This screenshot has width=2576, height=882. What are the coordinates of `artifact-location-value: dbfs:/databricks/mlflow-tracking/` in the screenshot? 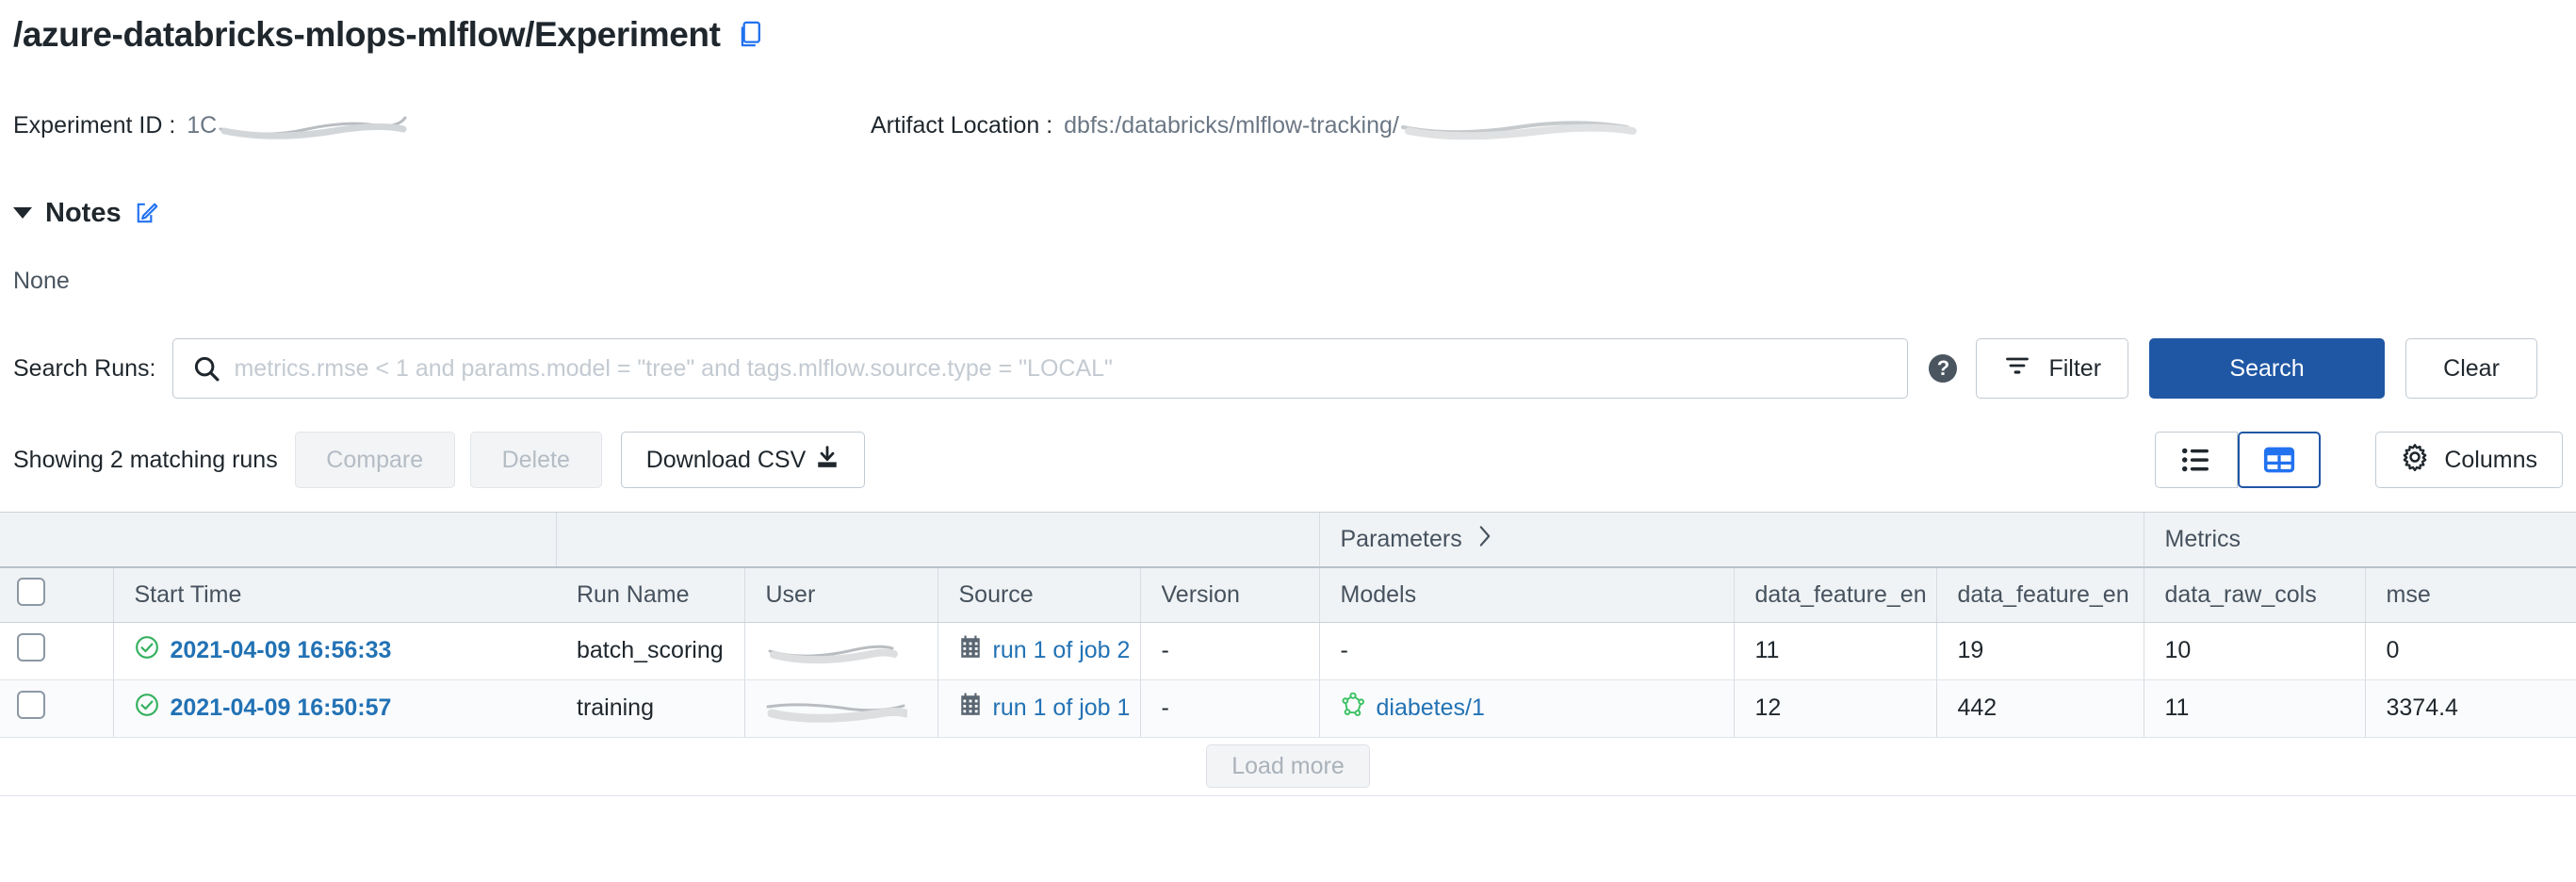 It's located at (1231, 125).